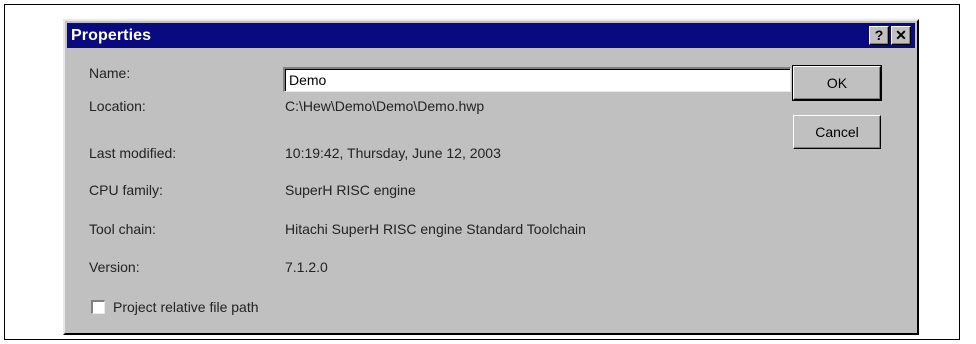 Image resolution: width=976 pixels, height=344 pixels. I want to click on dialog-title: Properties, so click(111, 35).